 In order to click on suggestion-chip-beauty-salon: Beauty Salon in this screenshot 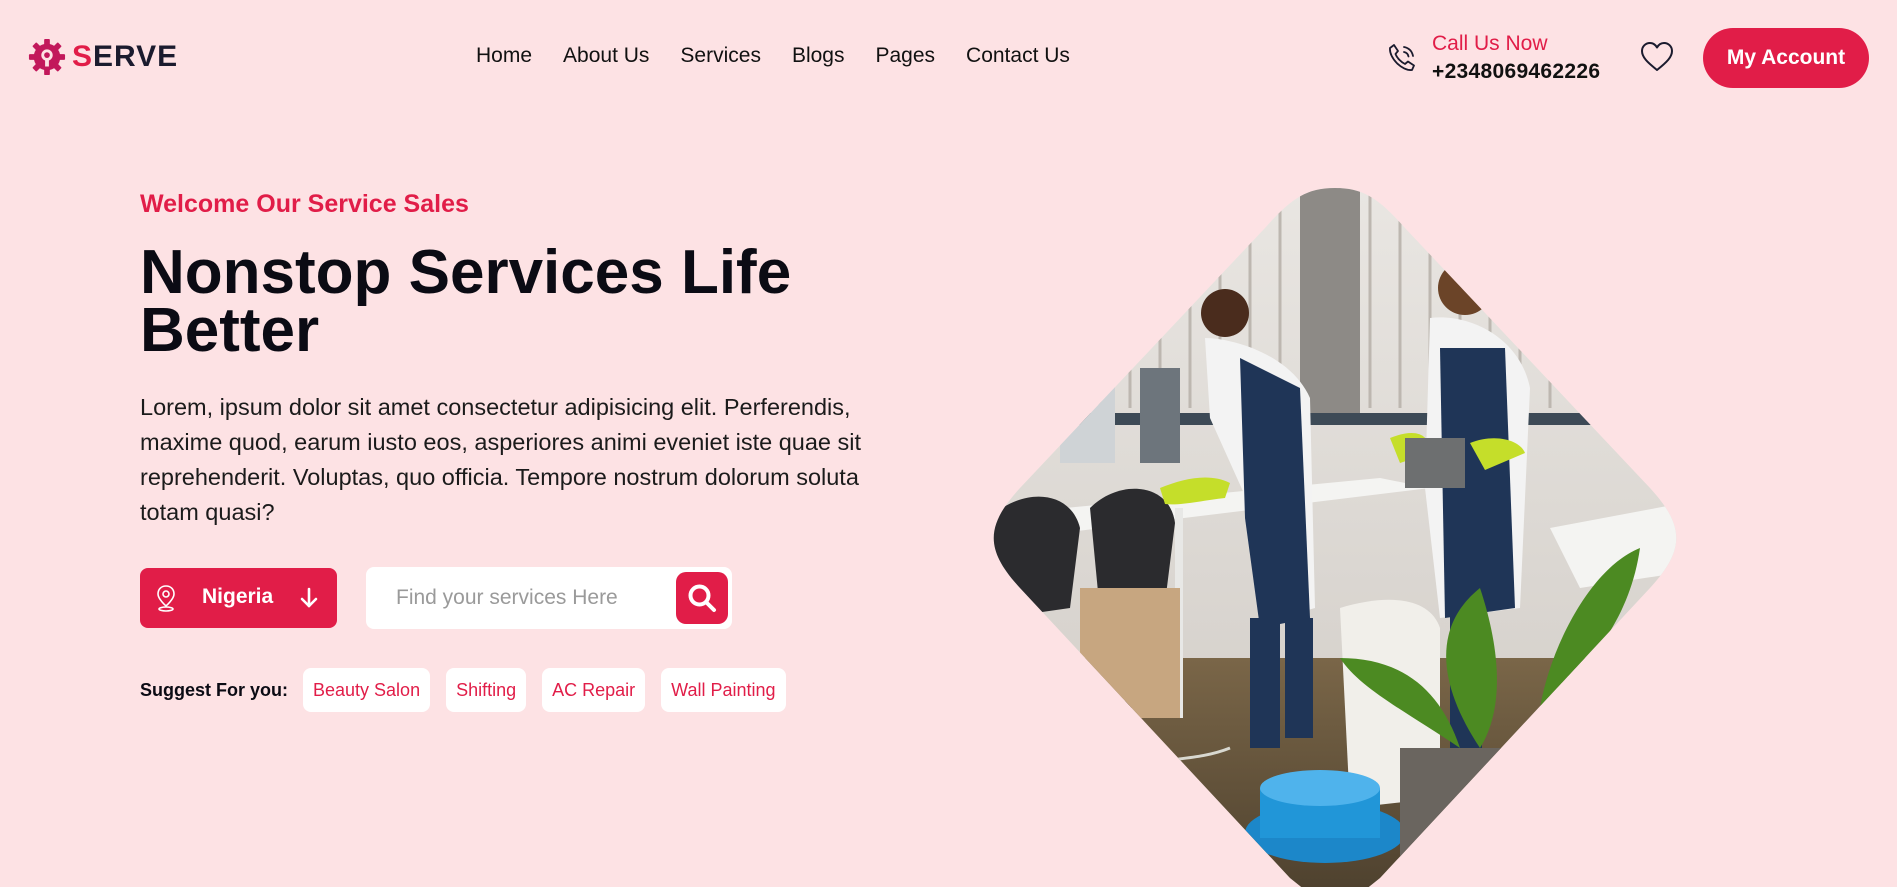, I will do `click(367, 690)`.